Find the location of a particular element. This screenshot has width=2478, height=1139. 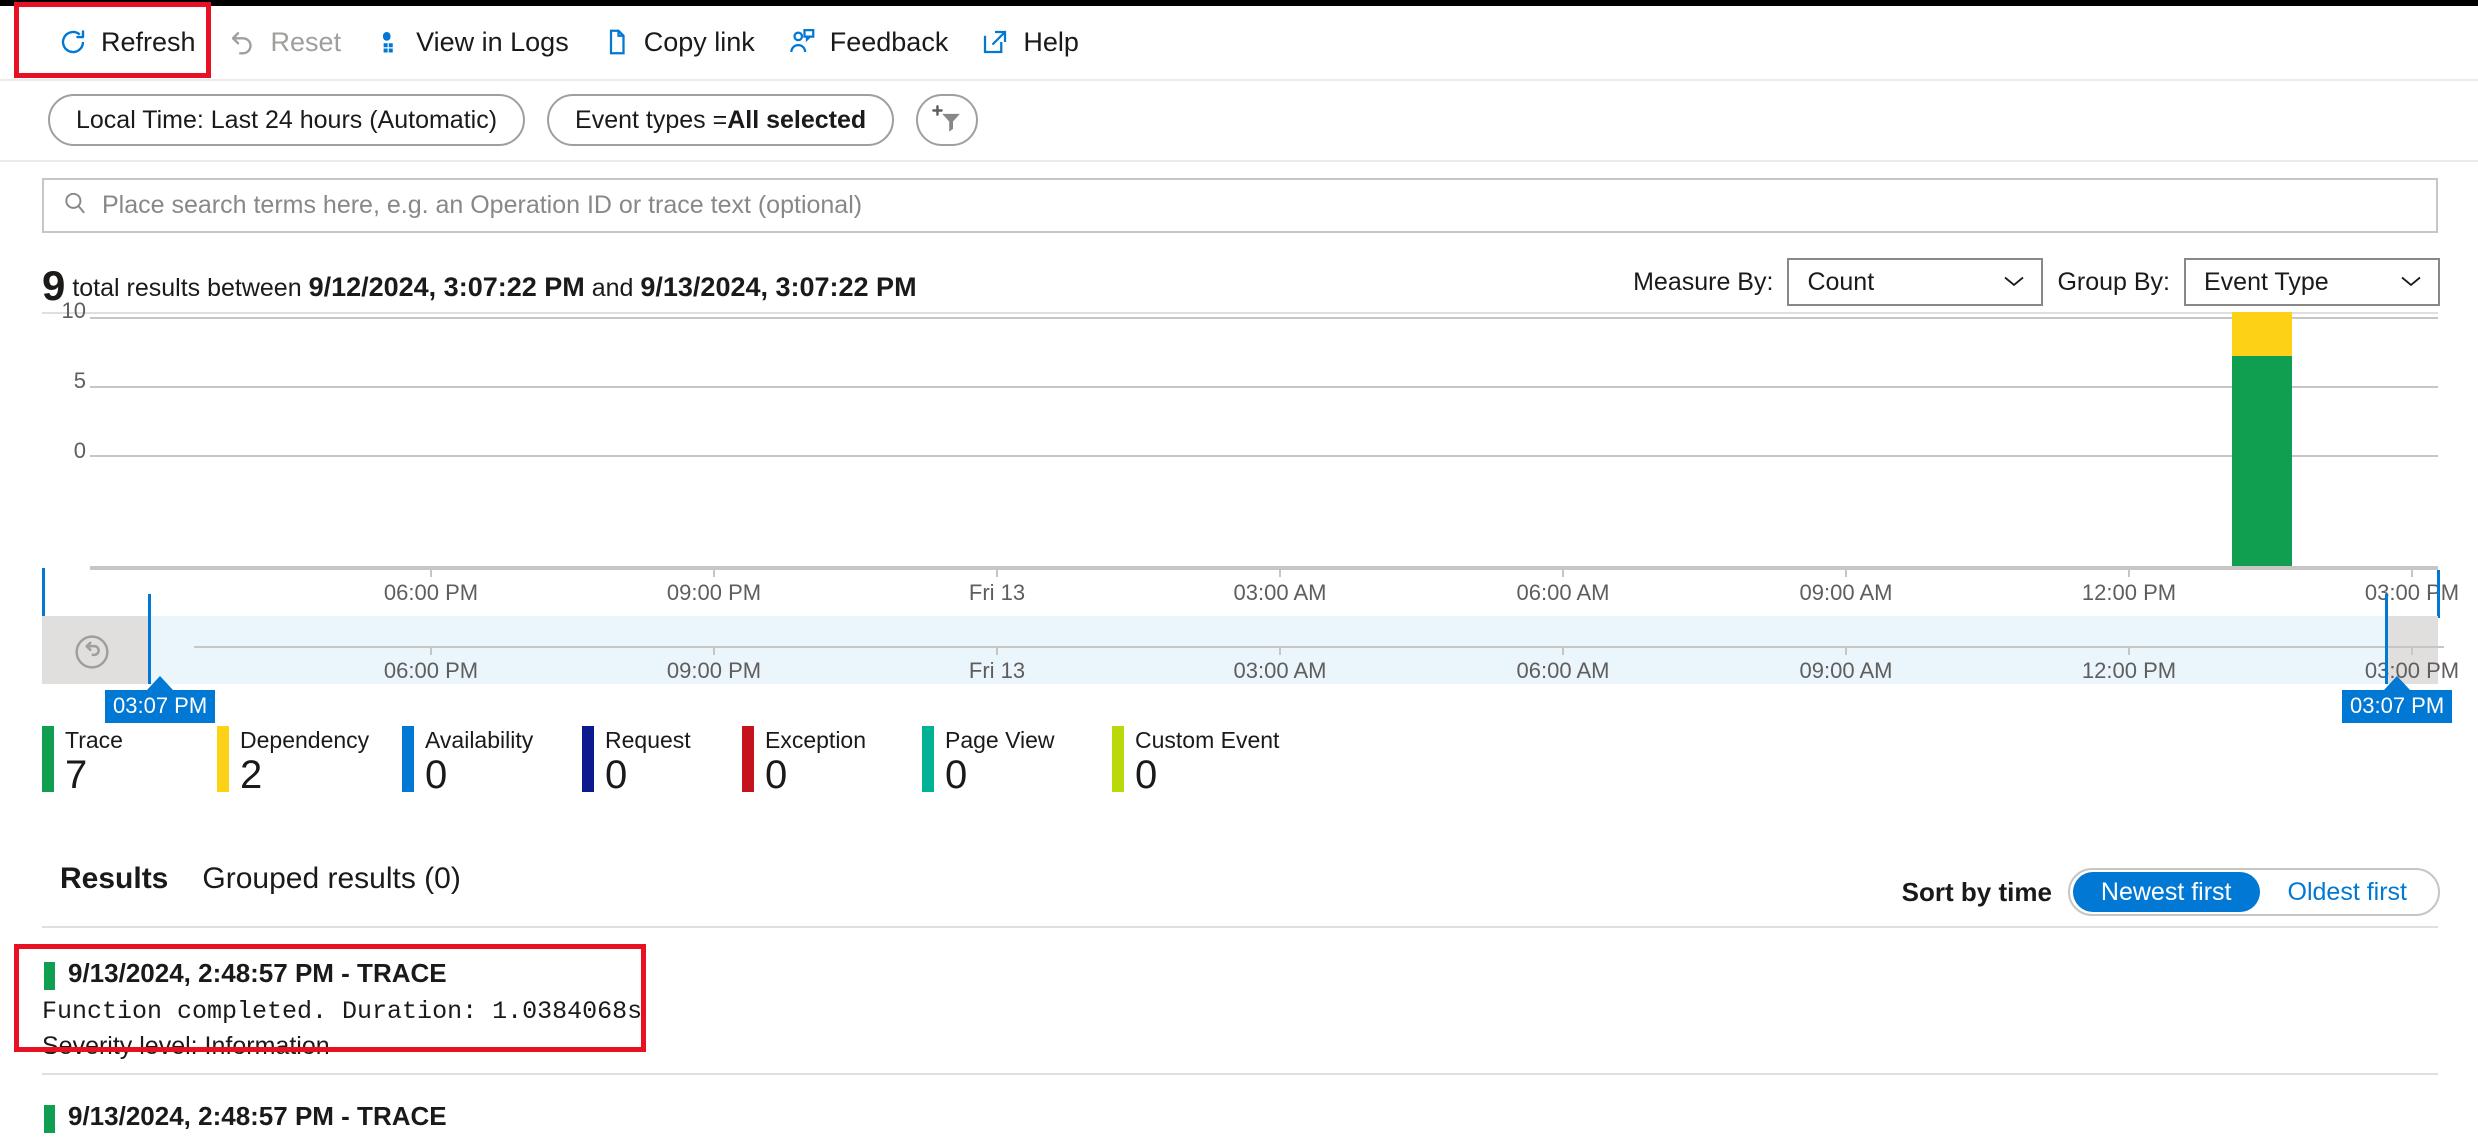

sort-newest-first-button: Newest first is located at coordinates (2166, 892).